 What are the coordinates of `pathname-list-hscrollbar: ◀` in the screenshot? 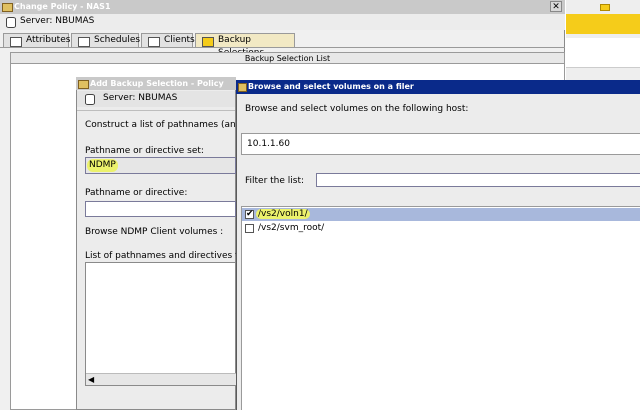 It's located at (161, 379).